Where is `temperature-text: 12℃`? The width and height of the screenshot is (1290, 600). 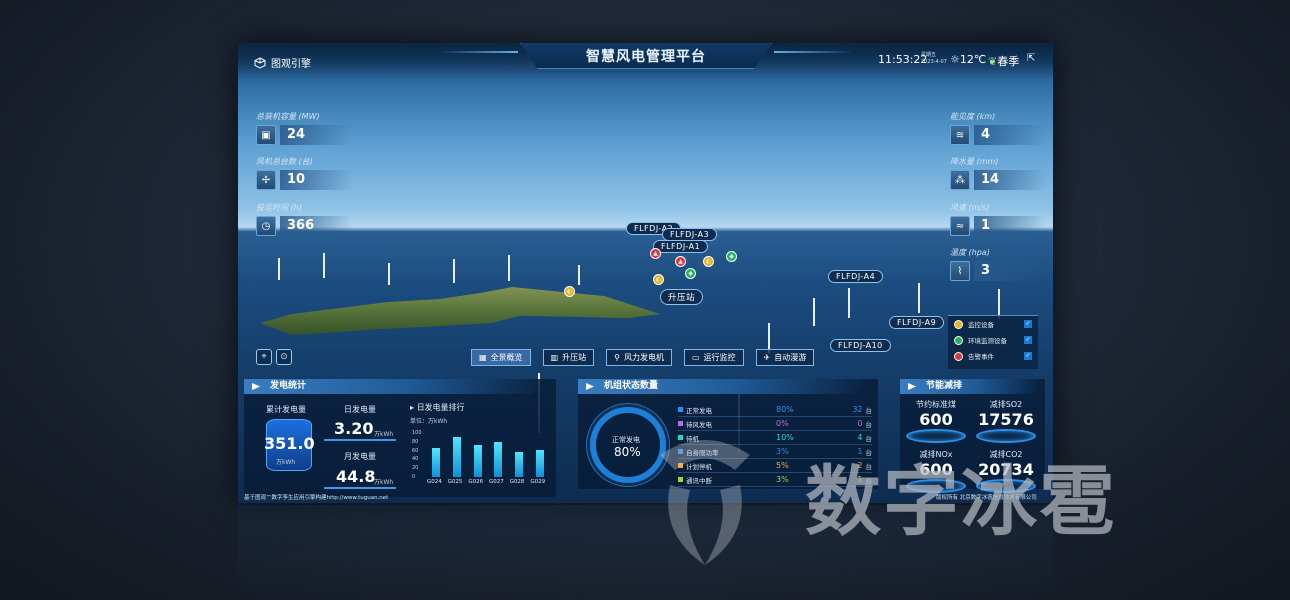
temperature-text: 12℃ is located at coordinates (973, 59).